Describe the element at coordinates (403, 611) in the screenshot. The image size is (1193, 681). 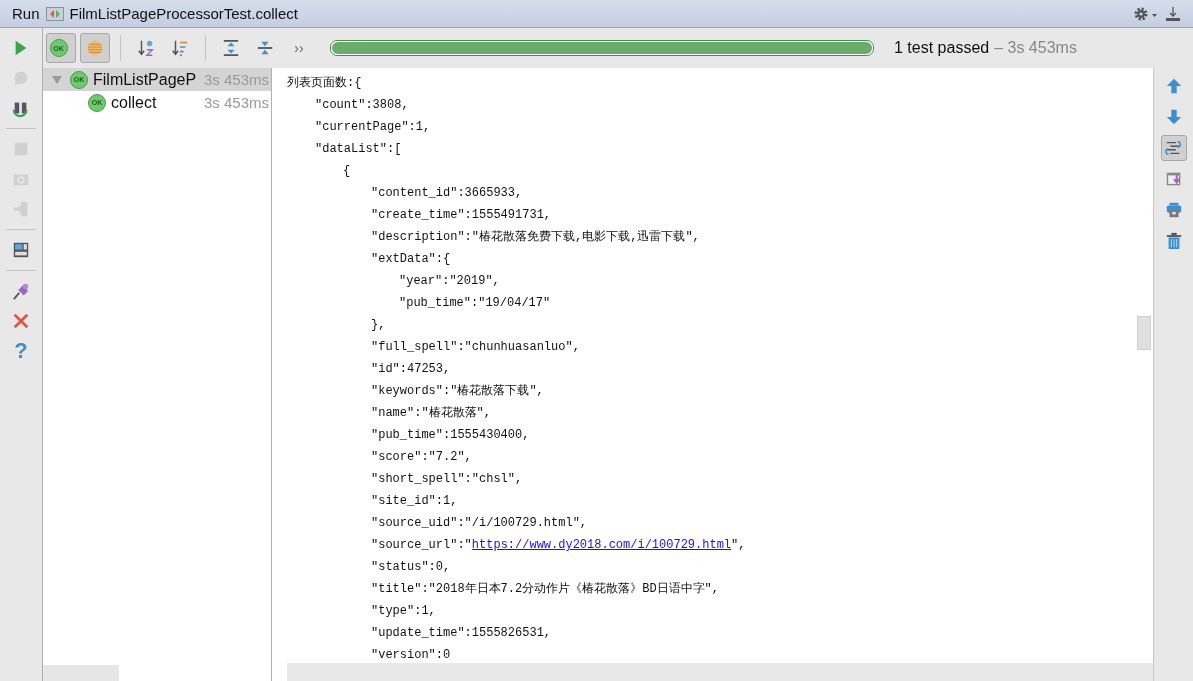
I see `console-line: "type":1,` at that location.